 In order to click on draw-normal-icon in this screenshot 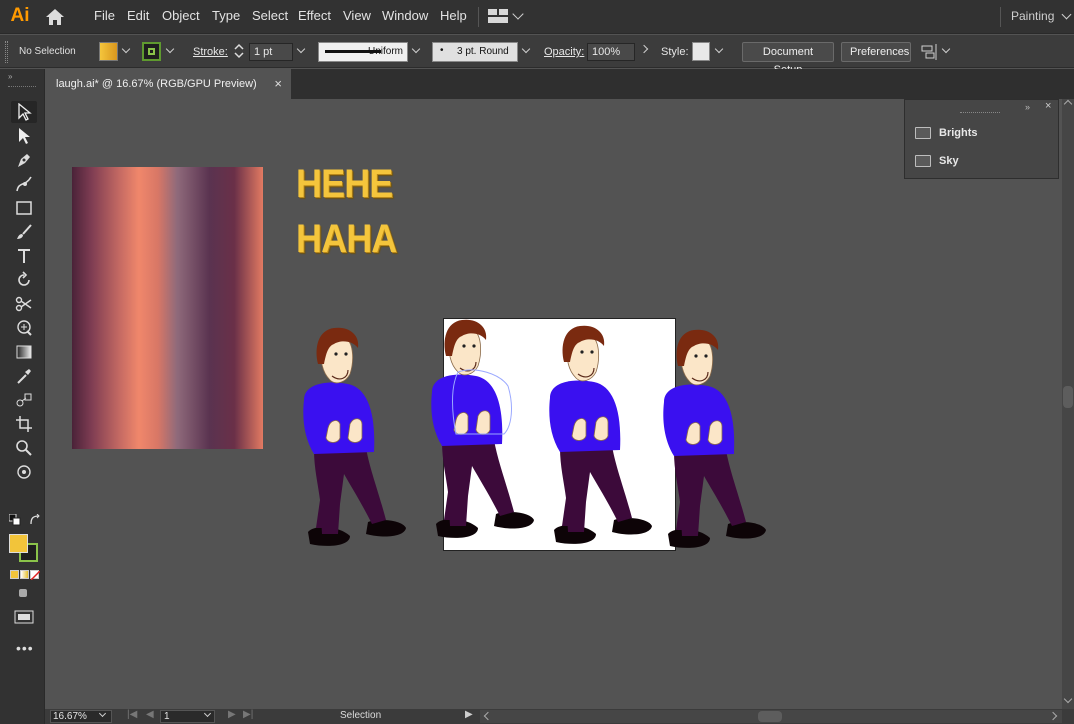, I will do `click(23, 593)`.